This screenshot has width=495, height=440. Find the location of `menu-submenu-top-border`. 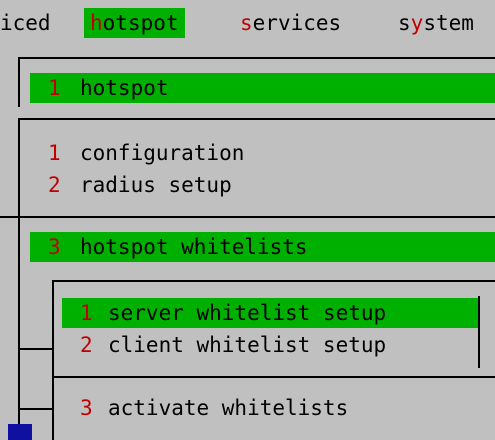

menu-submenu-top-border is located at coordinates (256, 119).